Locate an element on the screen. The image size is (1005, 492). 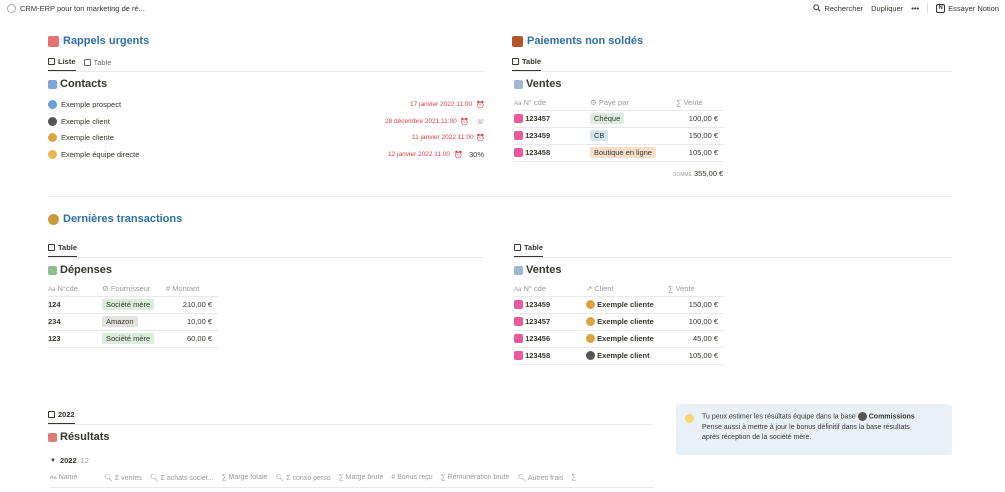
calendar-icon is located at coordinates (53, 41).